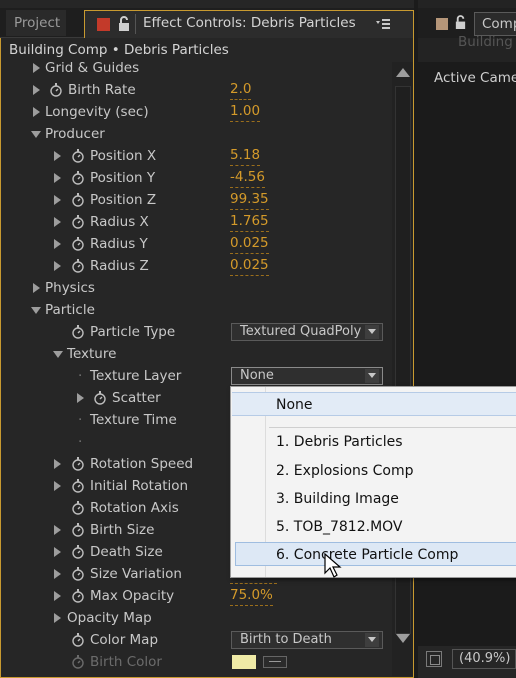 This screenshot has width=516, height=678. I want to click on property-row-radius-y: Radius Y 0.025, so click(196, 244).